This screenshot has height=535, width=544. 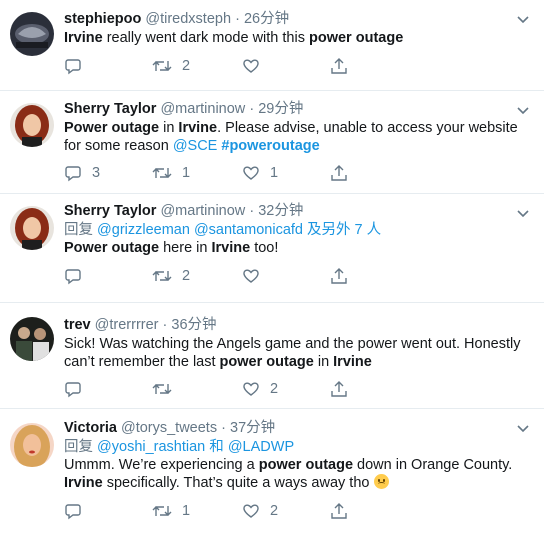 I want to click on tweet-text: Power outage here in Irvine too!, so click(x=304, y=248).